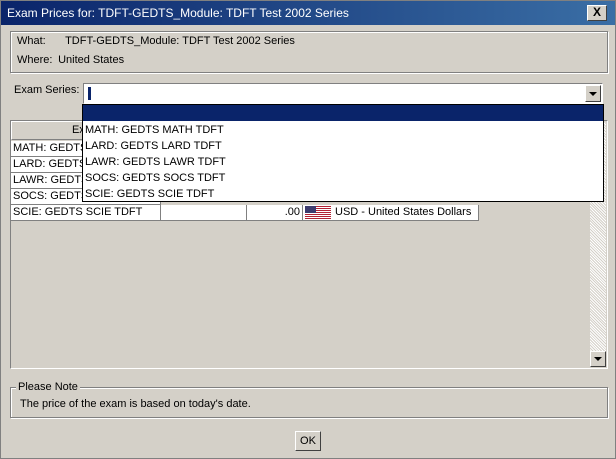  Describe the element at coordinates (86, 213) in the screenshot. I see `exam-cell: SCIE: GEDTS SCIE TDFT` at that location.